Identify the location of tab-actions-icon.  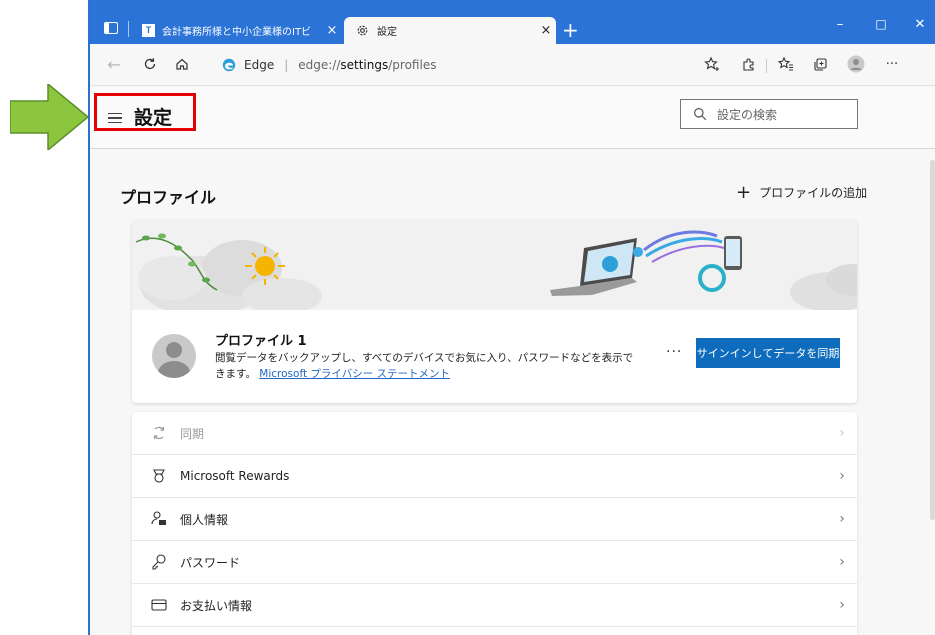
(111, 28).